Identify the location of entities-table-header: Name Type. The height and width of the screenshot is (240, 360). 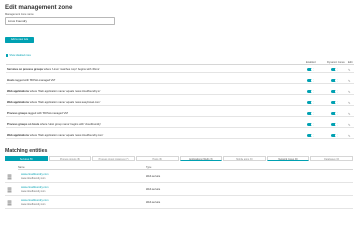
(185, 167).